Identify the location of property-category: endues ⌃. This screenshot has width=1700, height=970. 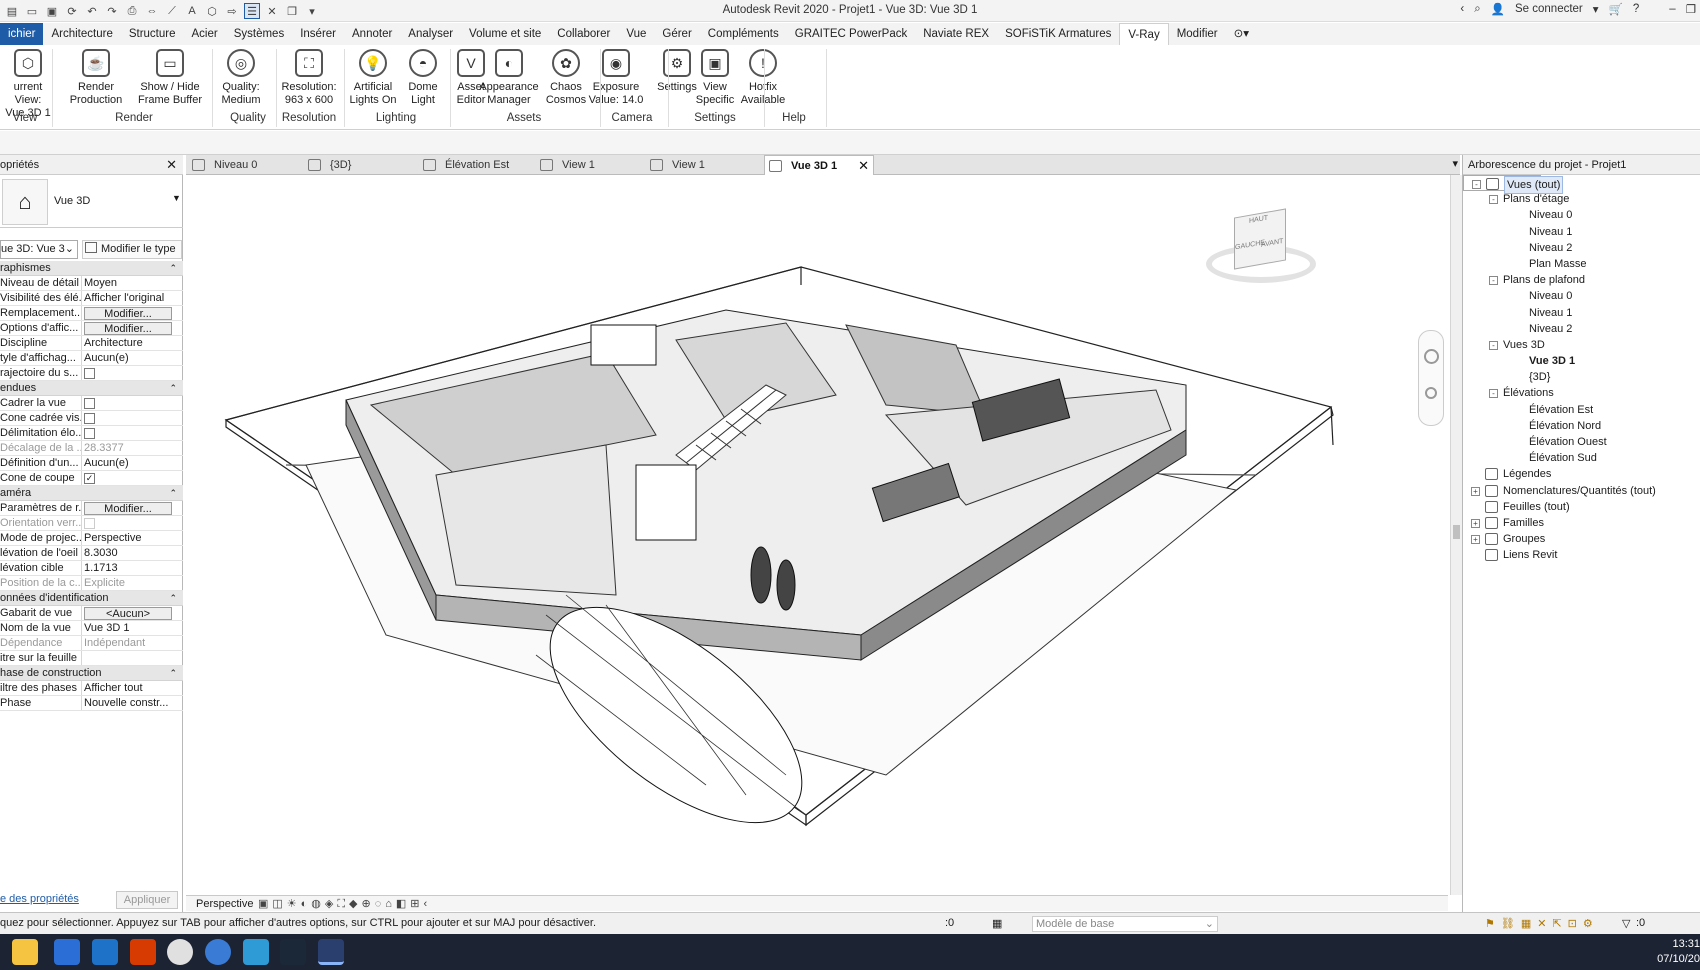
(91, 388).